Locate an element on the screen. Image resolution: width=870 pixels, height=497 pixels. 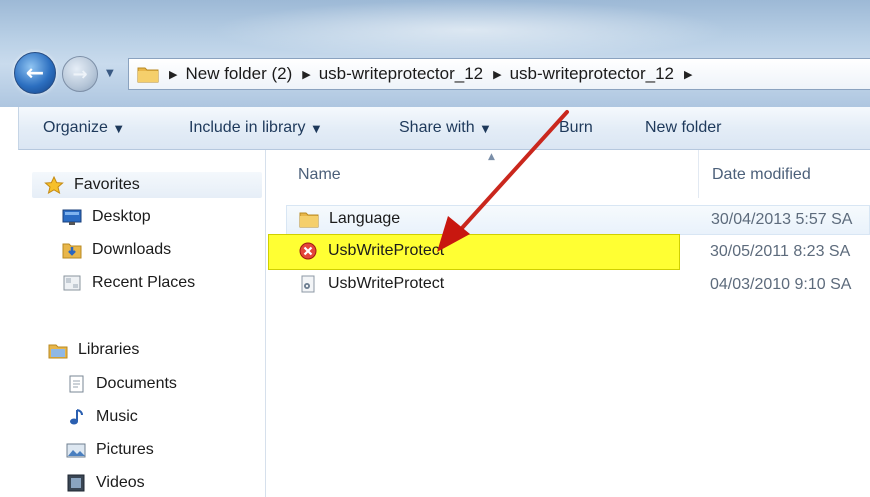
nav-libraries-label: Libraries is located at coordinates (109, 349).